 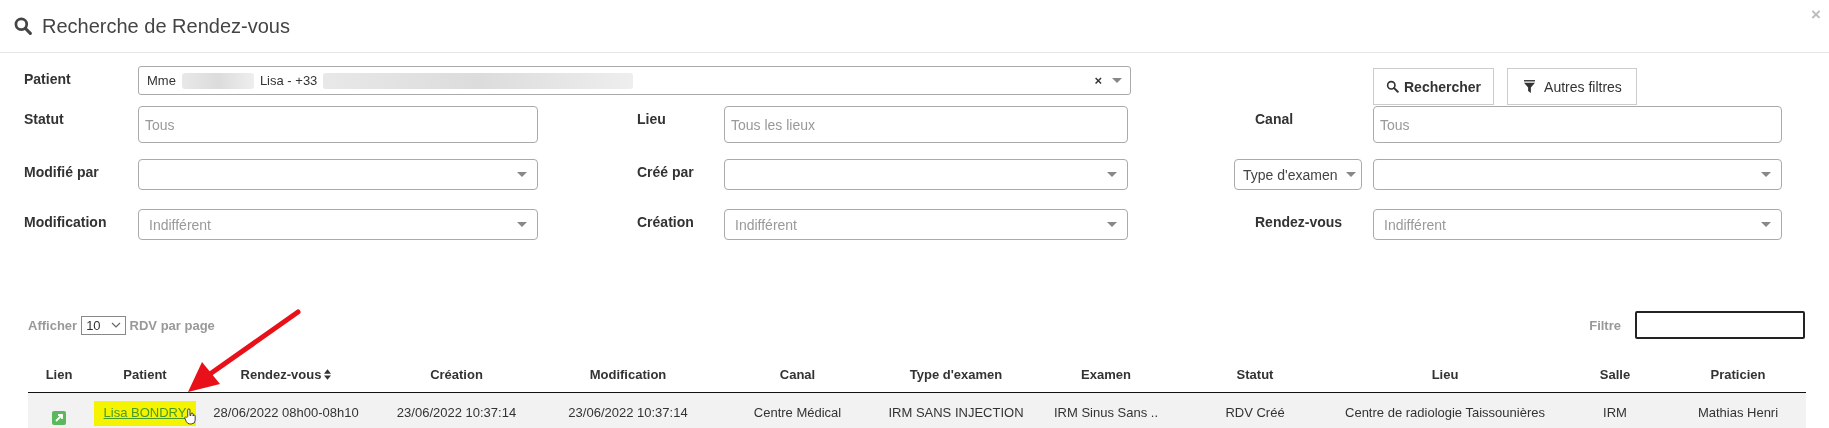 I want to click on type-dropdown: Type d'examen, so click(x=1298, y=174).